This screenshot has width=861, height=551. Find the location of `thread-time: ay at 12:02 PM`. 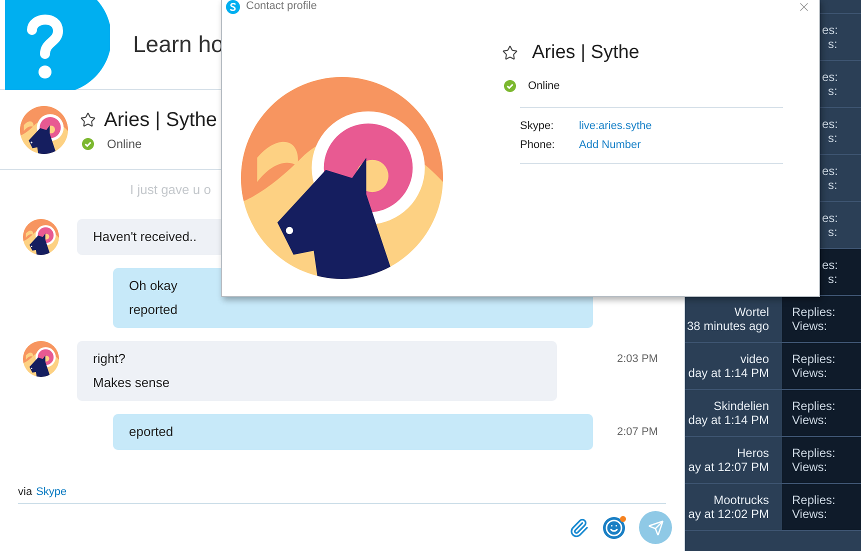

thread-time: ay at 12:02 PM is located at coordinates (728, 514).